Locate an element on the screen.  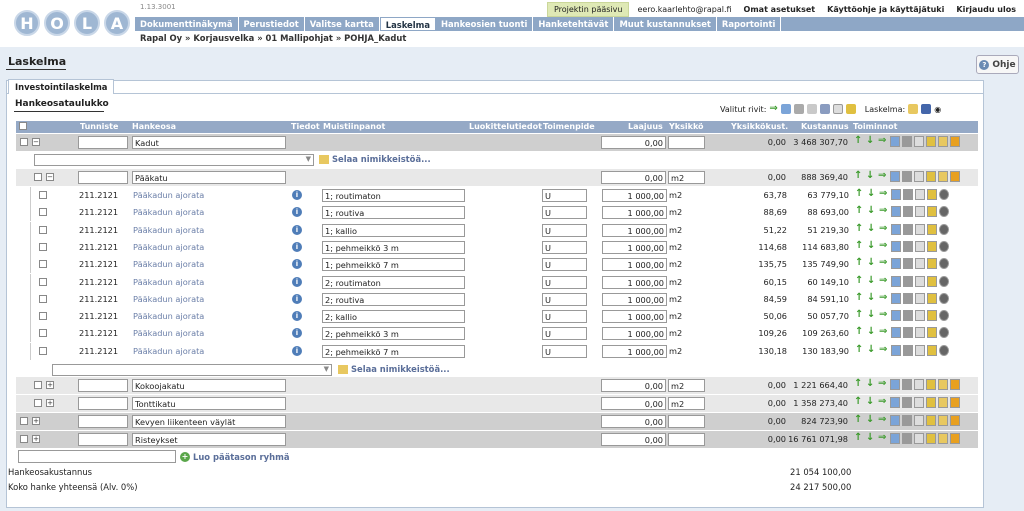
nav-tab: Dokumenttinäkymä is located at coordinates (187, 24).